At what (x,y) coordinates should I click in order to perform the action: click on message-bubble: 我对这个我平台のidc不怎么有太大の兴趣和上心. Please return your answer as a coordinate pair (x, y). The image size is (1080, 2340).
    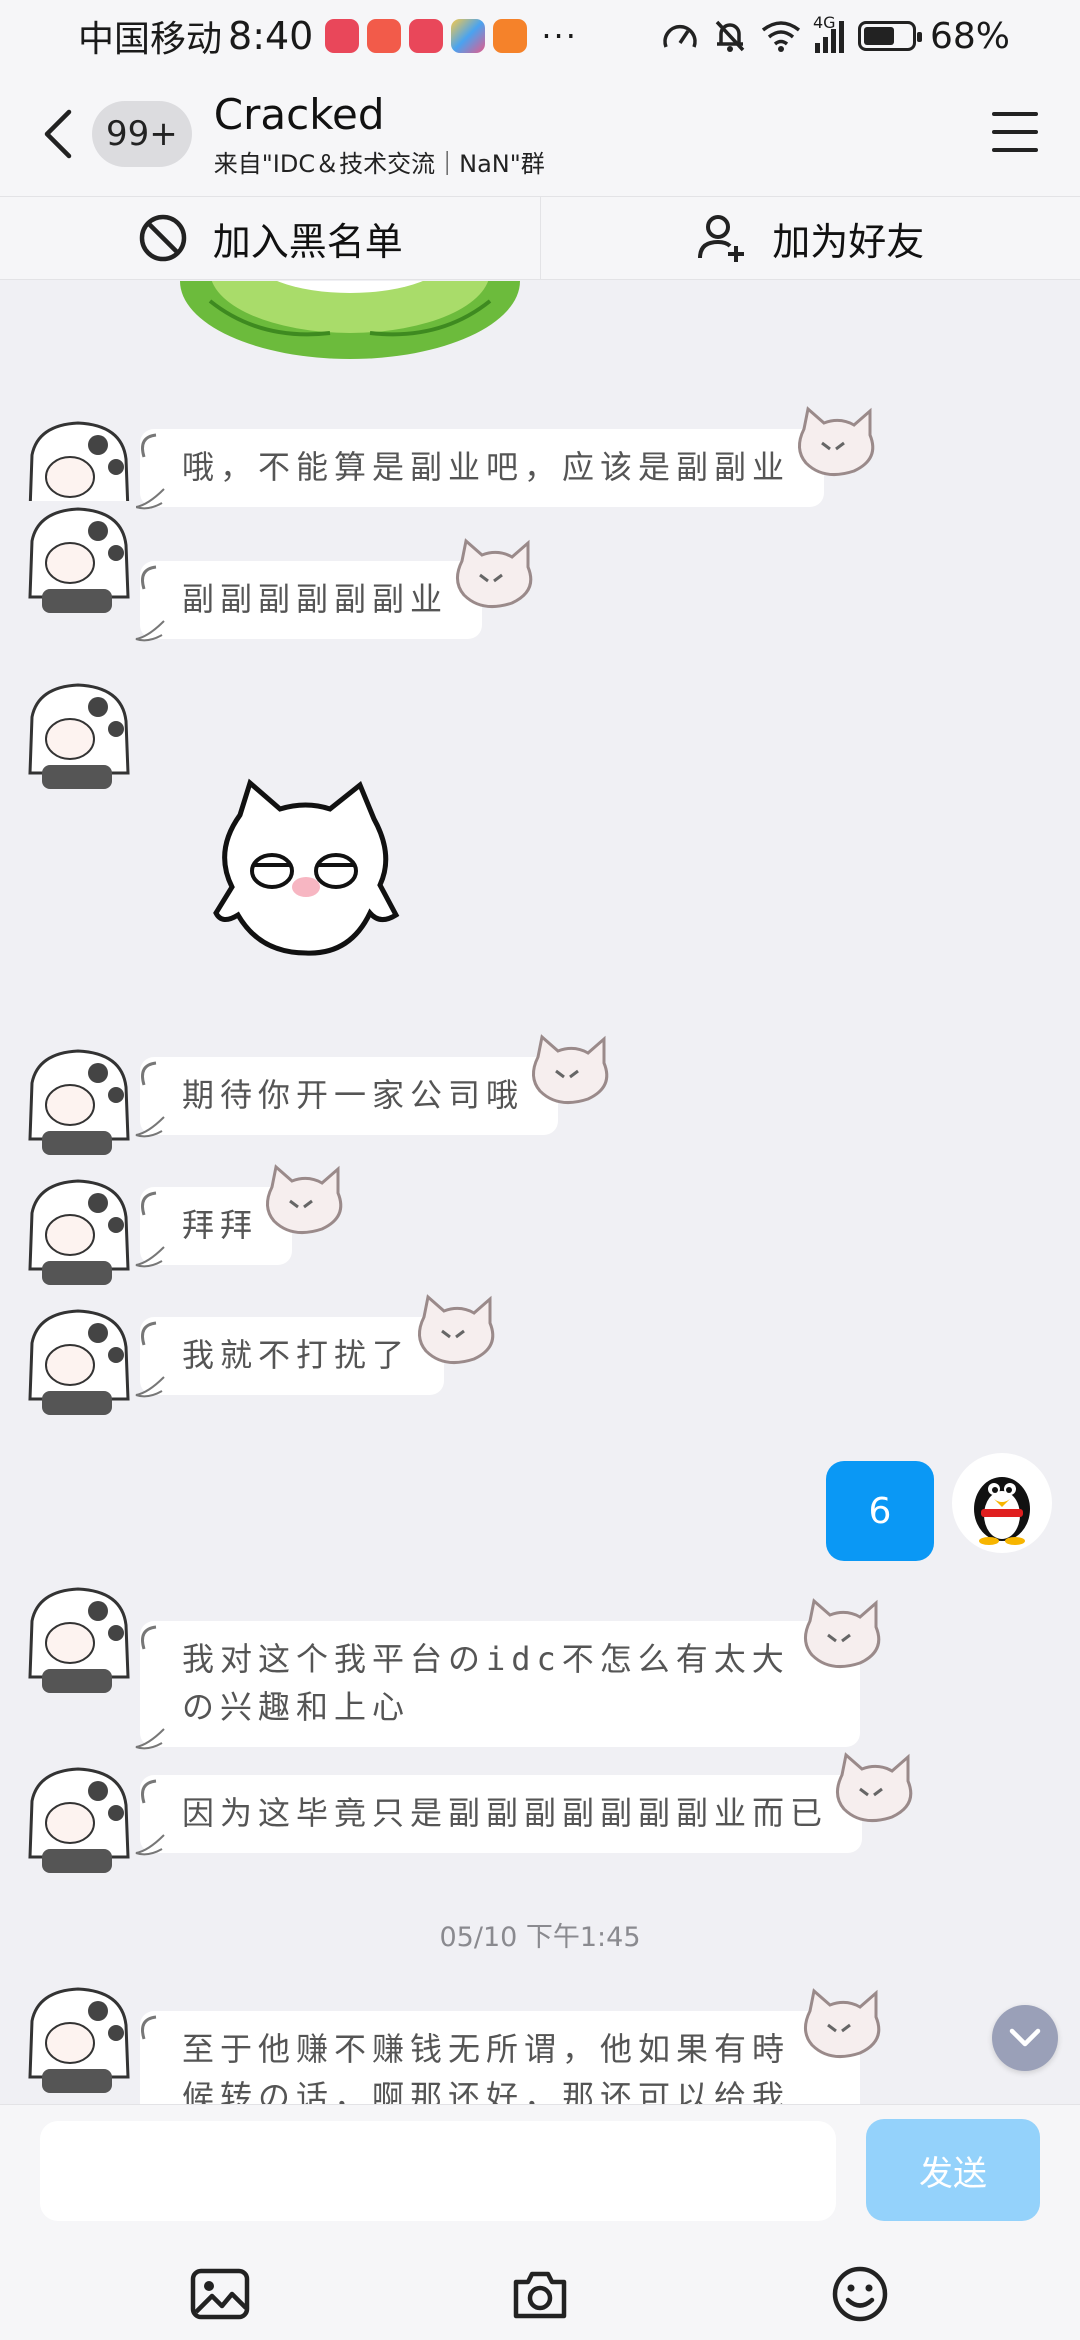
    Looking at the image, I should click on (508, 1674).